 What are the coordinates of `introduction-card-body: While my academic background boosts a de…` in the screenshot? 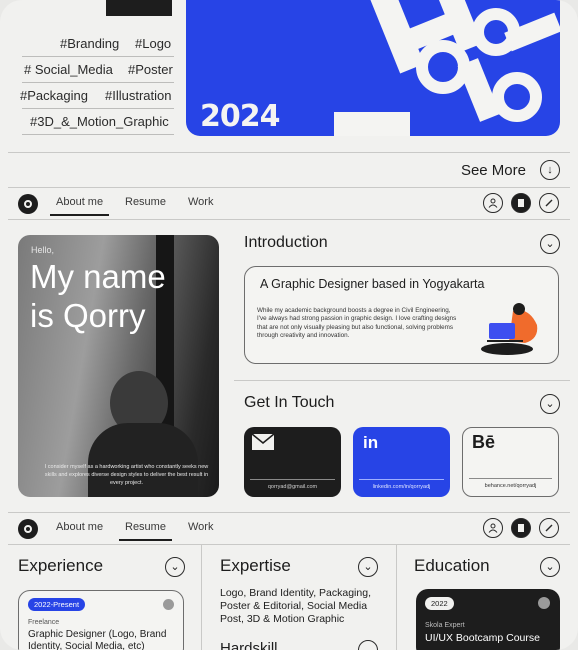 It's located at (357, 323).